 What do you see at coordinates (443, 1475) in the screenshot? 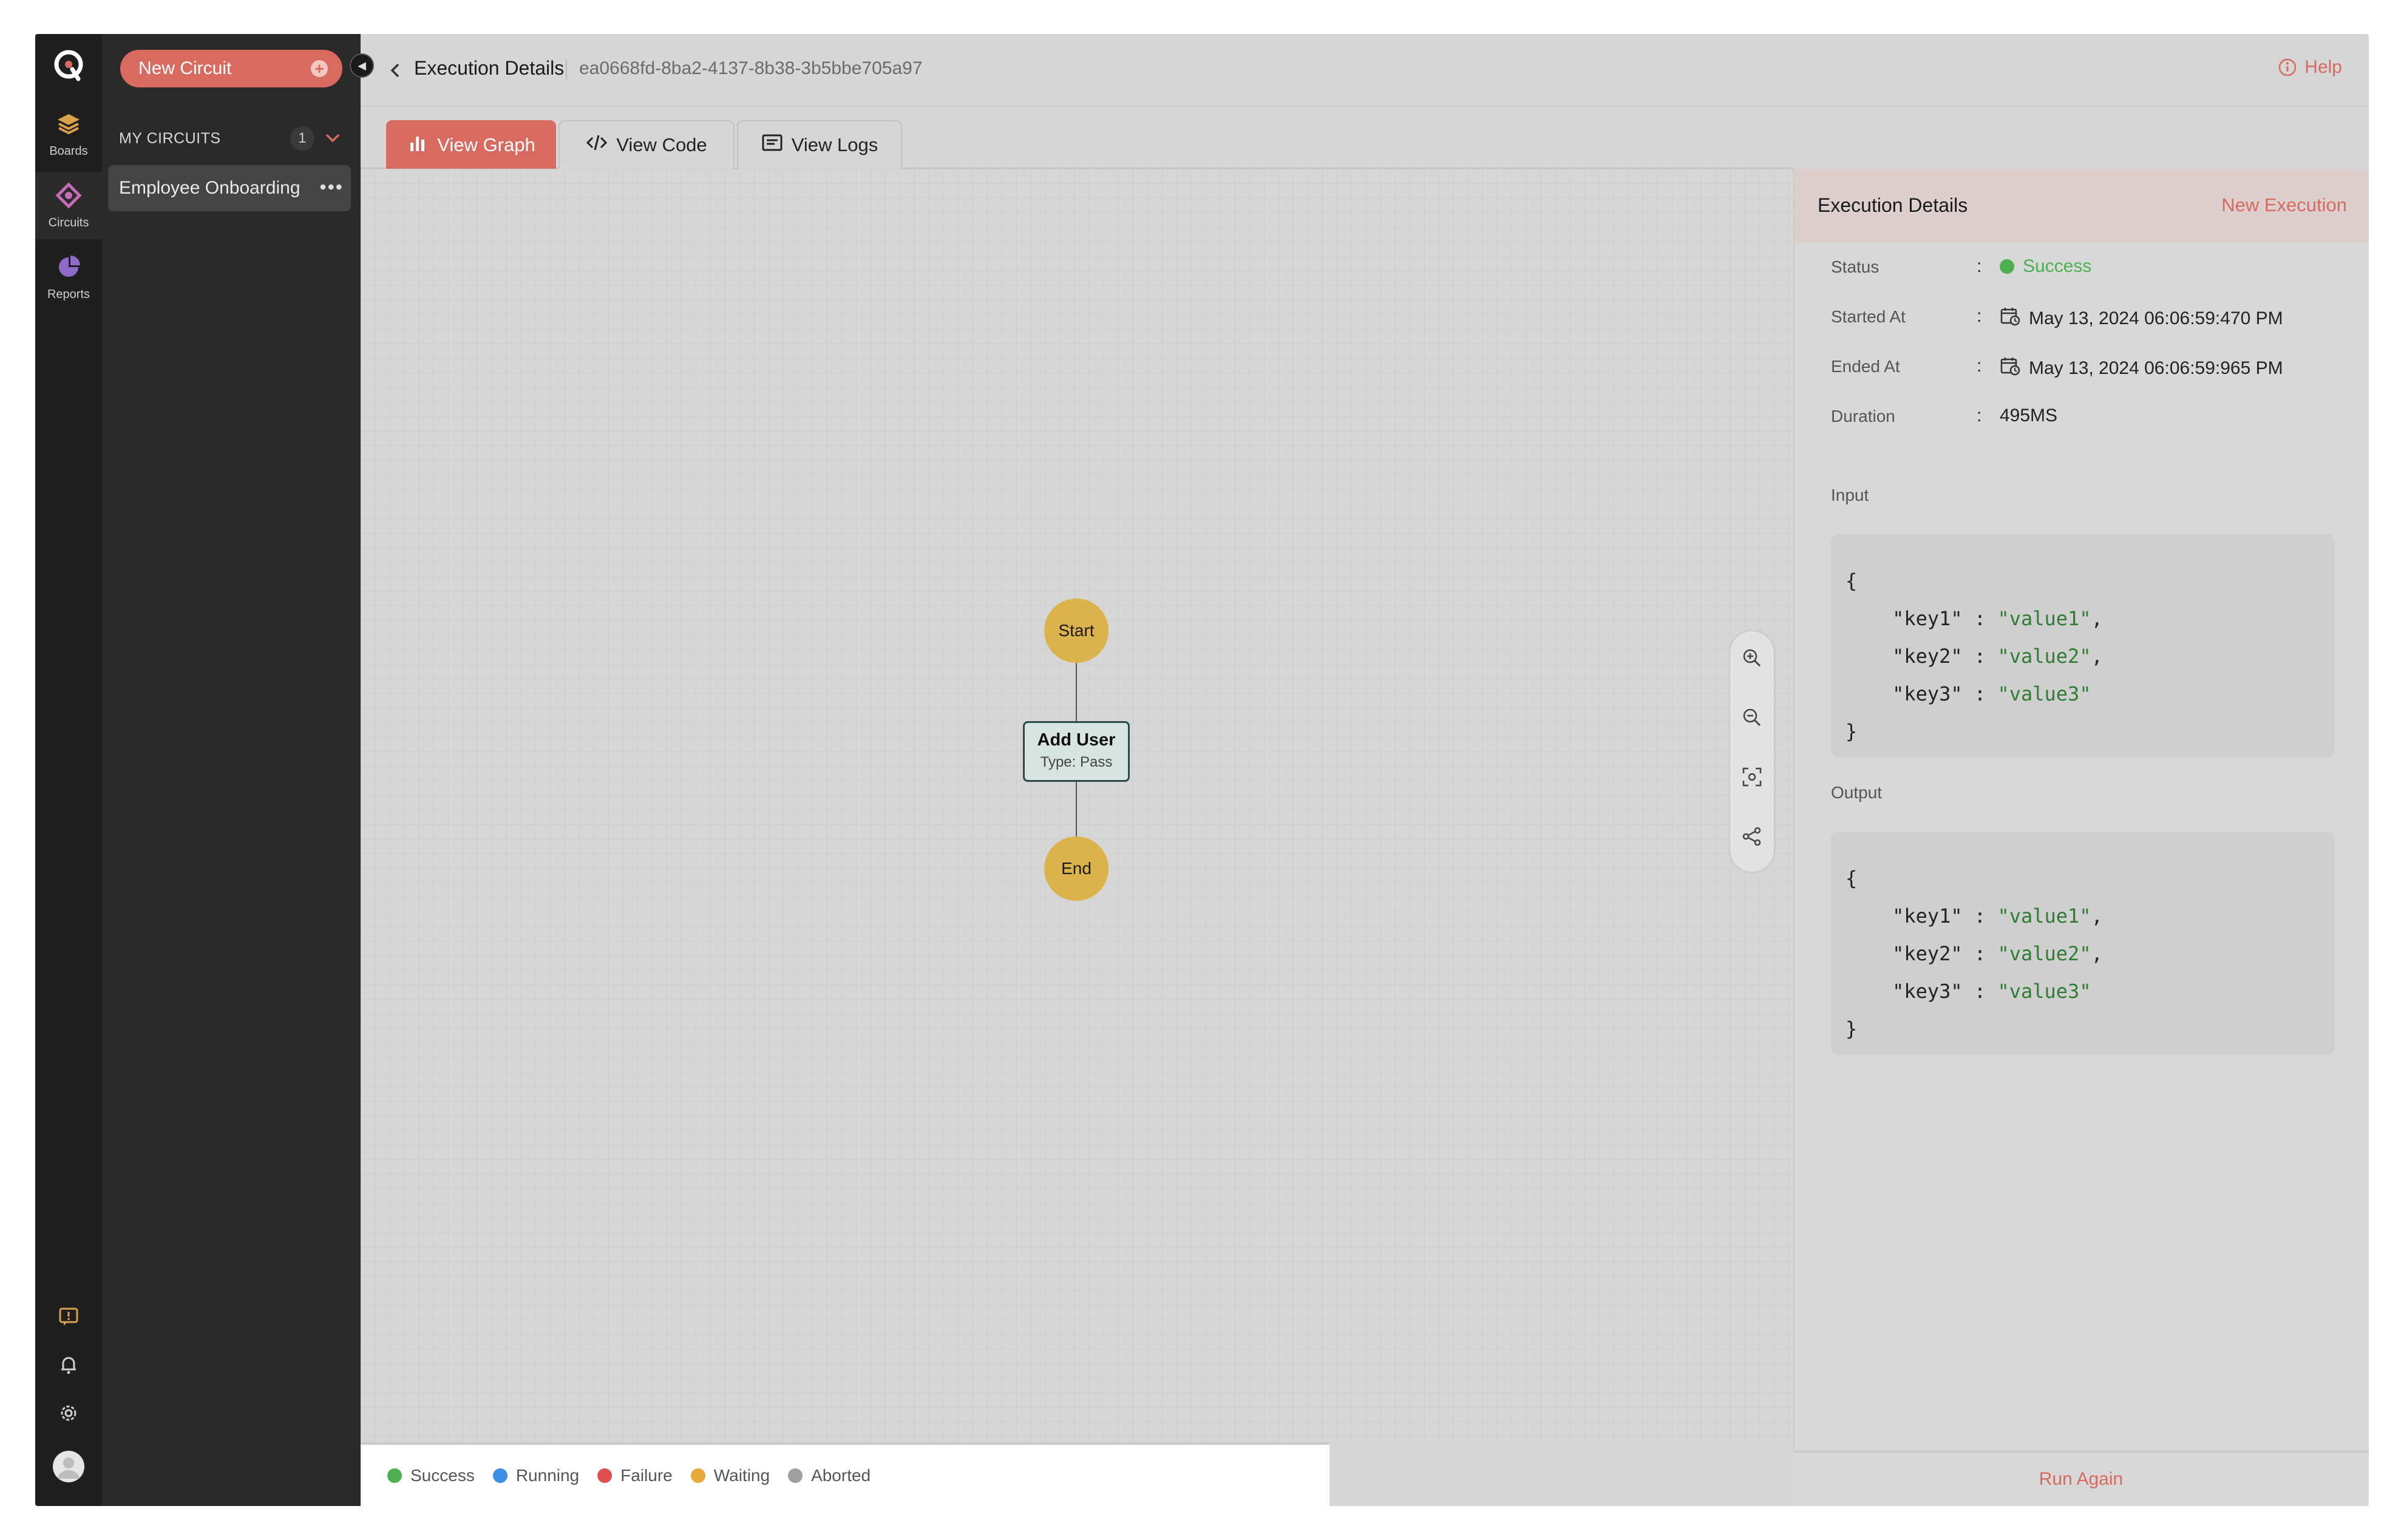
I see `legend-label: Success` at bounding box center [443, 1475].